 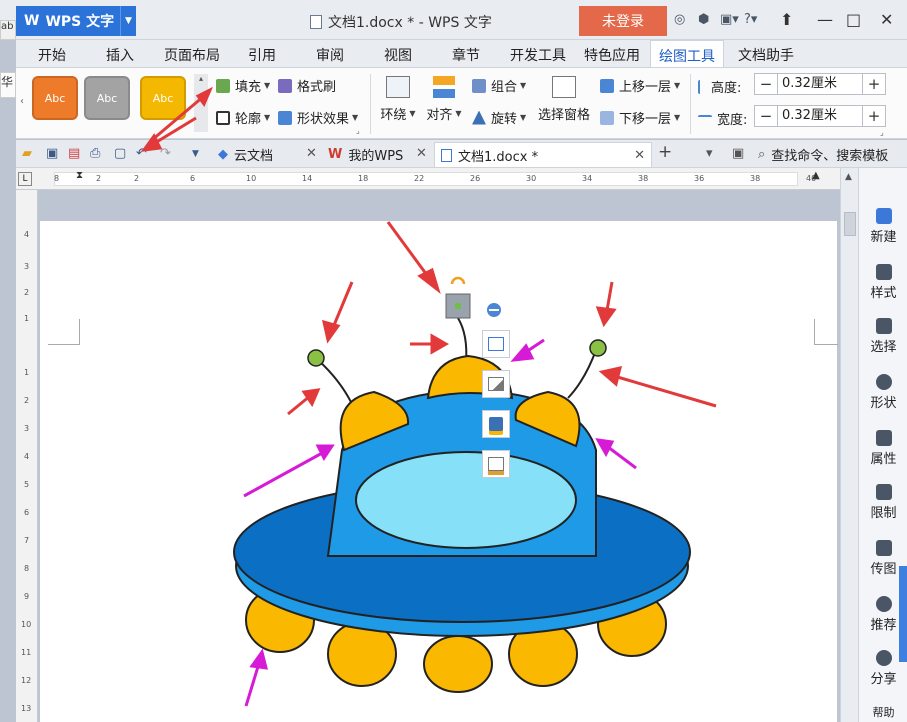 What do you see at coordinates (883, 326) in the screenshot?
I see `select-icon` at bounding box center [883, 326].